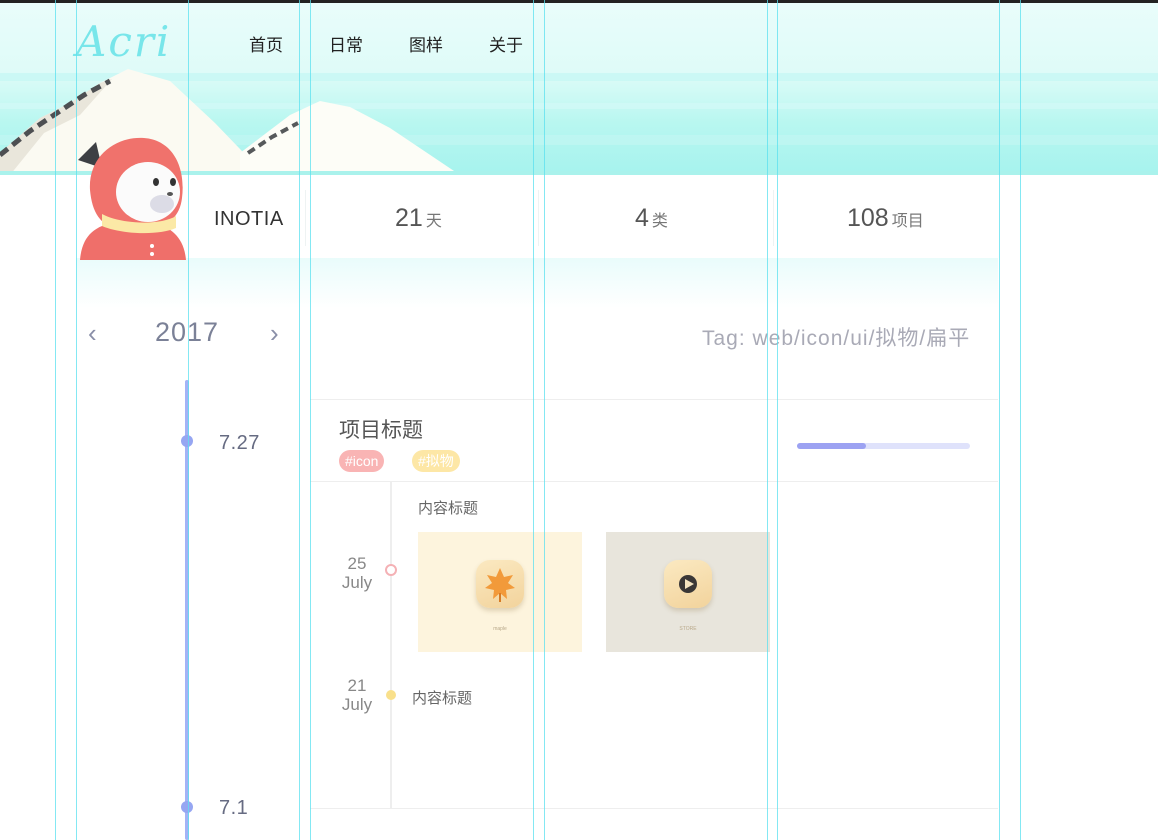 This screenshot has height=840, width=1158. I want to click on project-progress, so click(883, 446).